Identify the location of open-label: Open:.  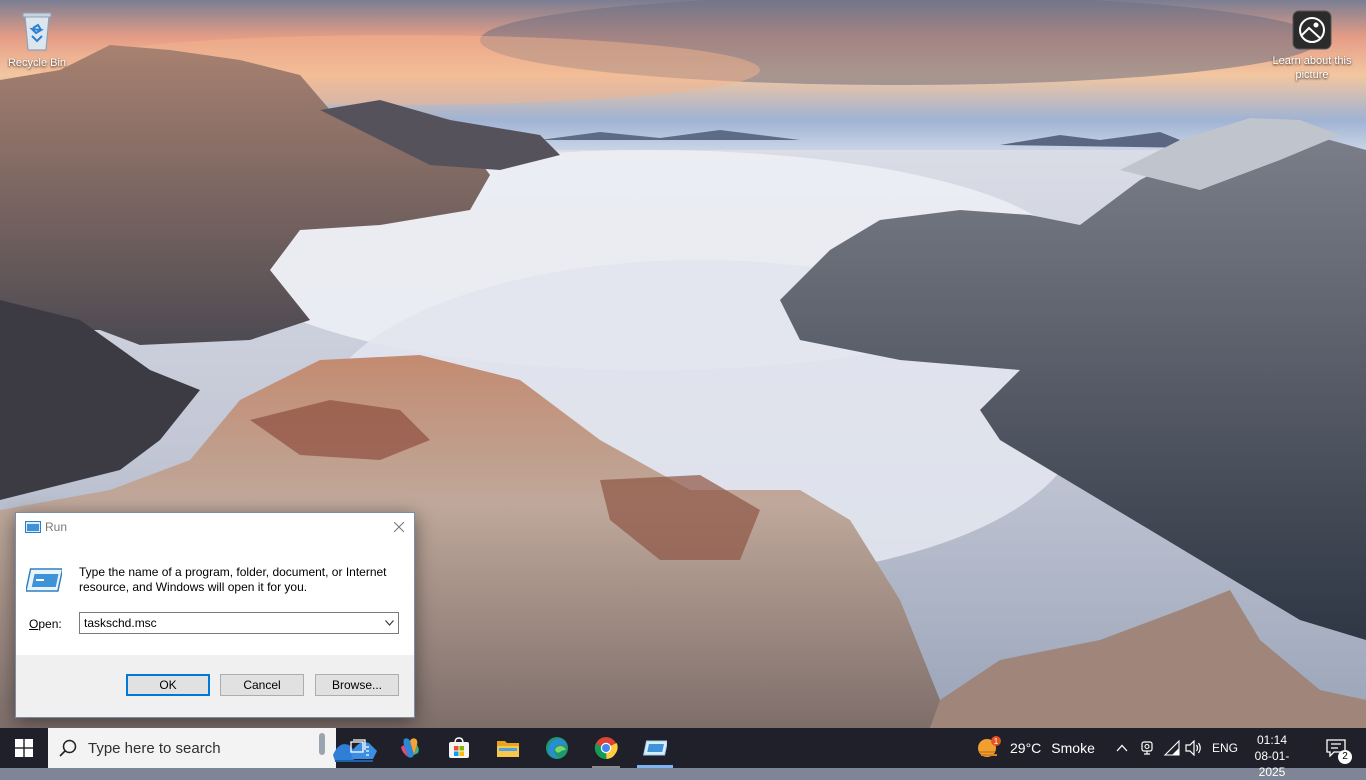
(45, 624).